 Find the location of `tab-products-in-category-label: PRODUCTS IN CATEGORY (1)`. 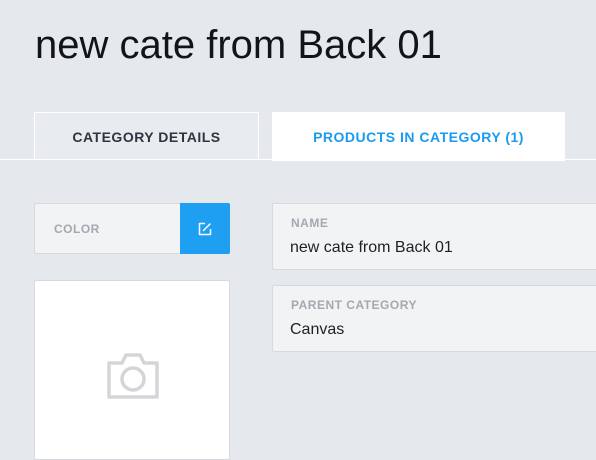

tab-products-in-category-label: PRODUCTS IN CATEGORY (1) is located at coordinates (418, 136).